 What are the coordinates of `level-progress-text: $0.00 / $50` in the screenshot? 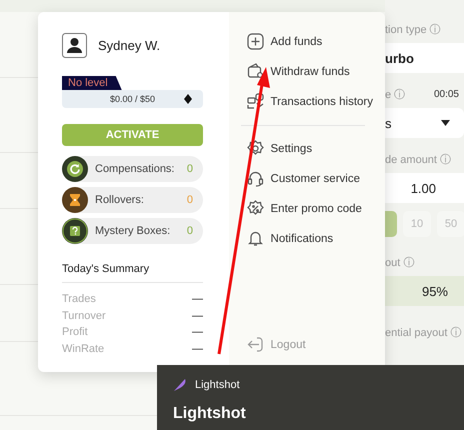 It's located at (133, 99).